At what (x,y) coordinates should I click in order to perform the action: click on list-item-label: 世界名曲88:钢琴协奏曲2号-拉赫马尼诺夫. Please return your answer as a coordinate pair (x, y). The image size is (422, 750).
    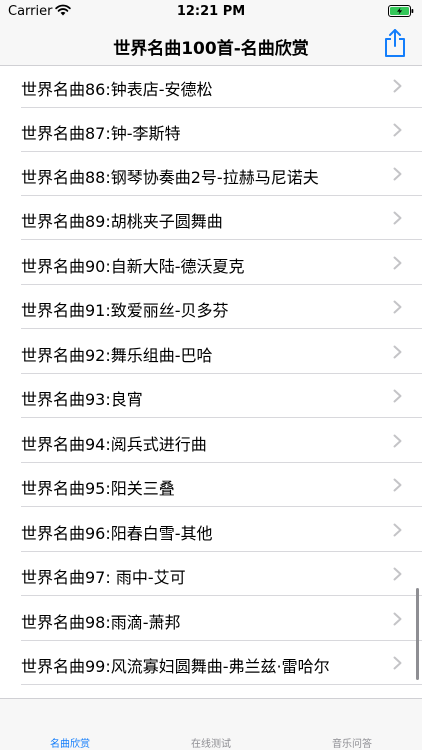
    Looking at the image, I should click on (170, 177).